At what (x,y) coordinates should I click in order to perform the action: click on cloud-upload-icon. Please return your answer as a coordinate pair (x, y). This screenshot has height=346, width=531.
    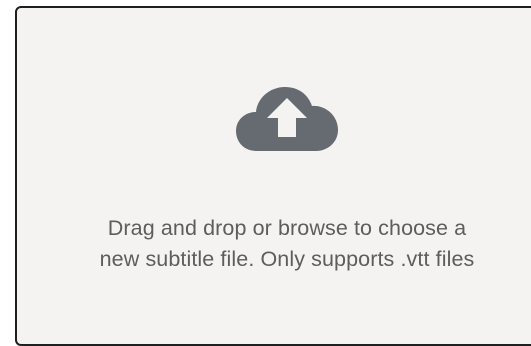
    Looking at the image, I should click on (287, 117).